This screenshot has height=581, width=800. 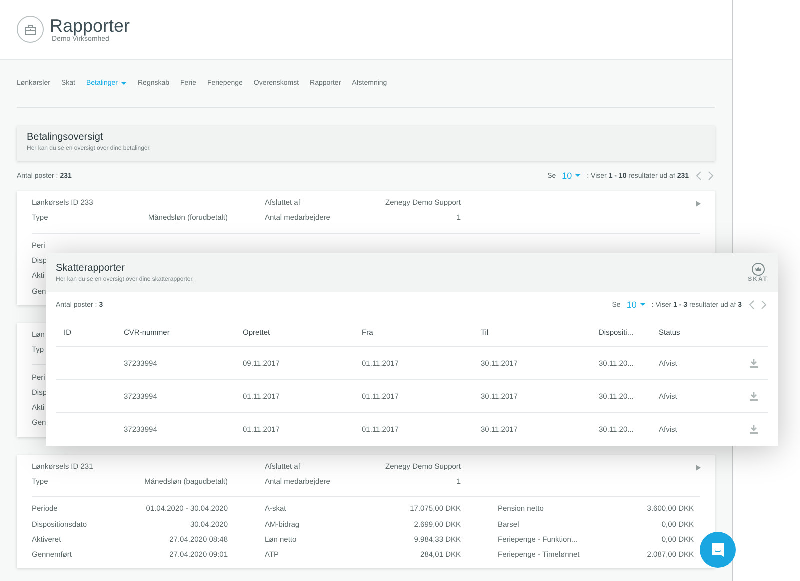 I want to click on dialog-title: Skatterapporter, so click(x=91, y=268).